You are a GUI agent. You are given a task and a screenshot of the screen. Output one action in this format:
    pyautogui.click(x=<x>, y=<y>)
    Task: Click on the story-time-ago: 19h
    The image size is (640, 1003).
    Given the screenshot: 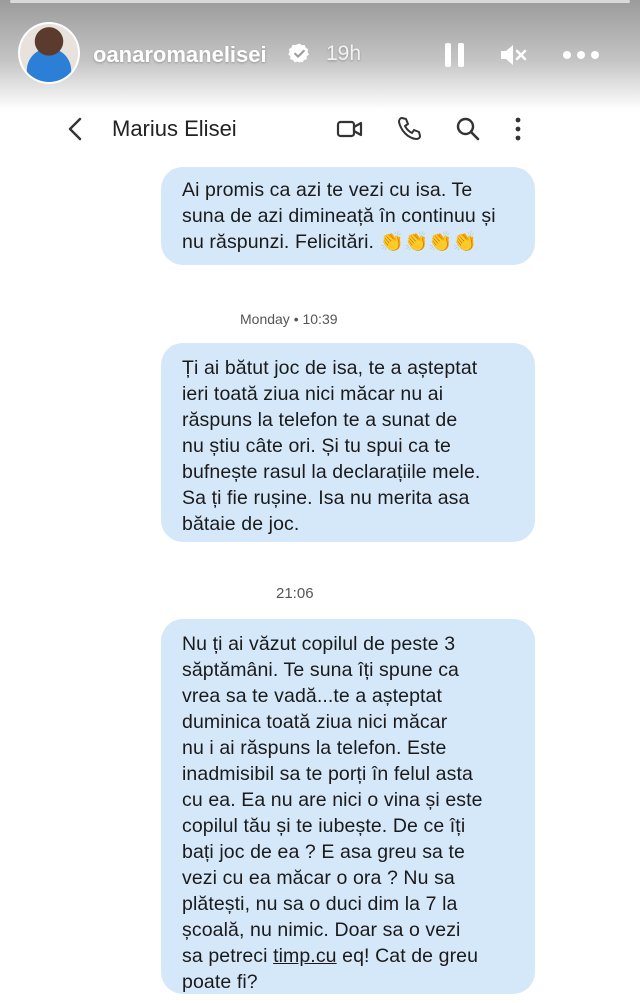 What is the action you would take?
    pyautogui.click(x=344, y=53)
    